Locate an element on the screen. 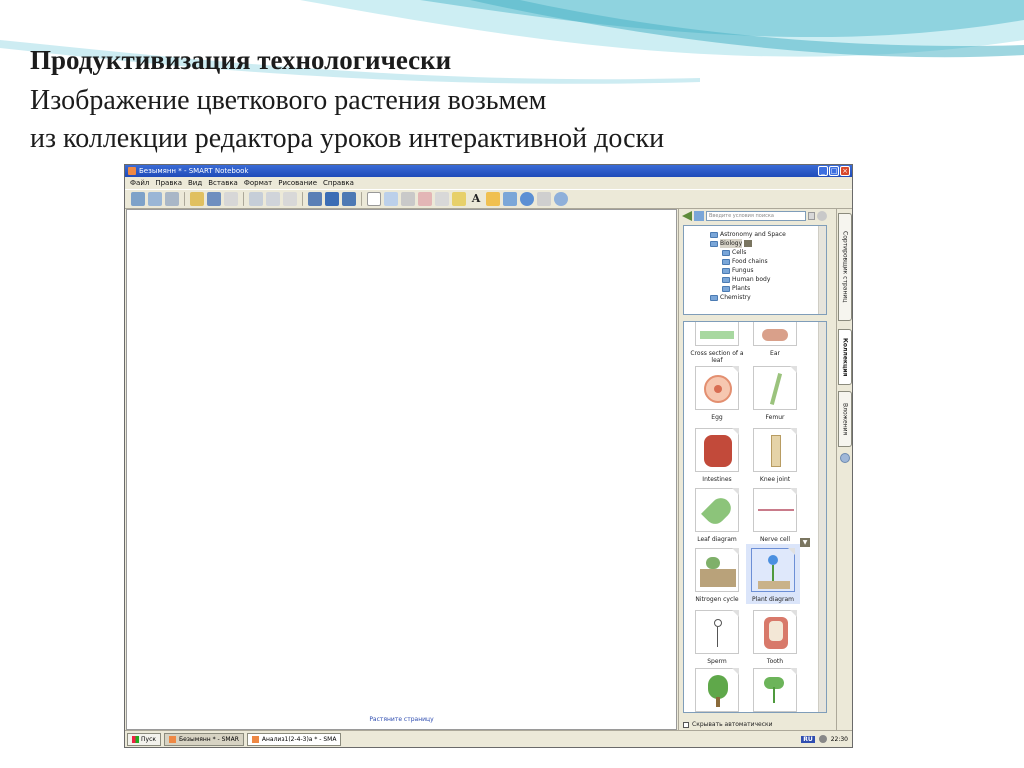  back-arrow-icon is located at coordinates (687, 216).